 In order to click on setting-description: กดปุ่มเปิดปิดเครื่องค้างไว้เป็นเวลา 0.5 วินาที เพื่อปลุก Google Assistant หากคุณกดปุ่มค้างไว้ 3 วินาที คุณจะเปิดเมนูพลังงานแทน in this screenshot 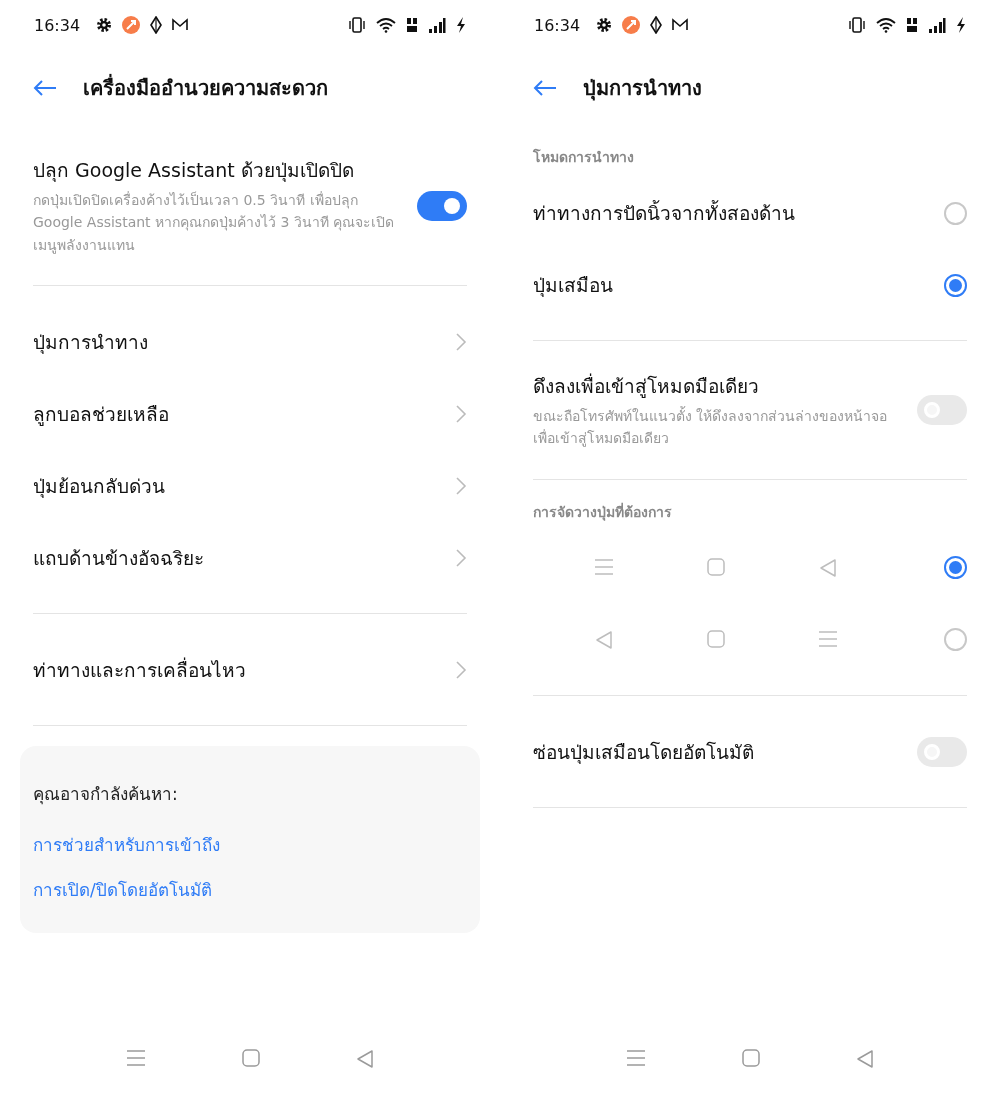, I will do `click(214, 223)`.